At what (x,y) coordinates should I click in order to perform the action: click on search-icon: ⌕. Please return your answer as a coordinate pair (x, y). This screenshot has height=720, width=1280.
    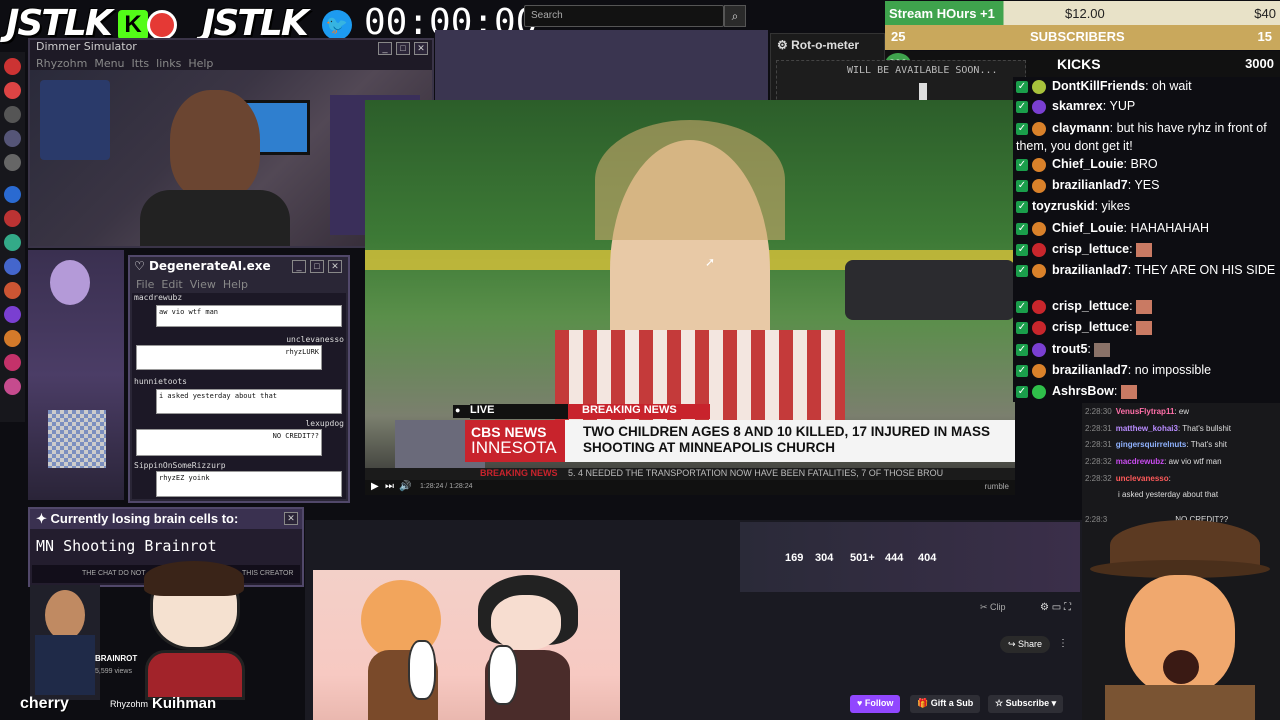
    Looking at the image, I should click on (735, 16).